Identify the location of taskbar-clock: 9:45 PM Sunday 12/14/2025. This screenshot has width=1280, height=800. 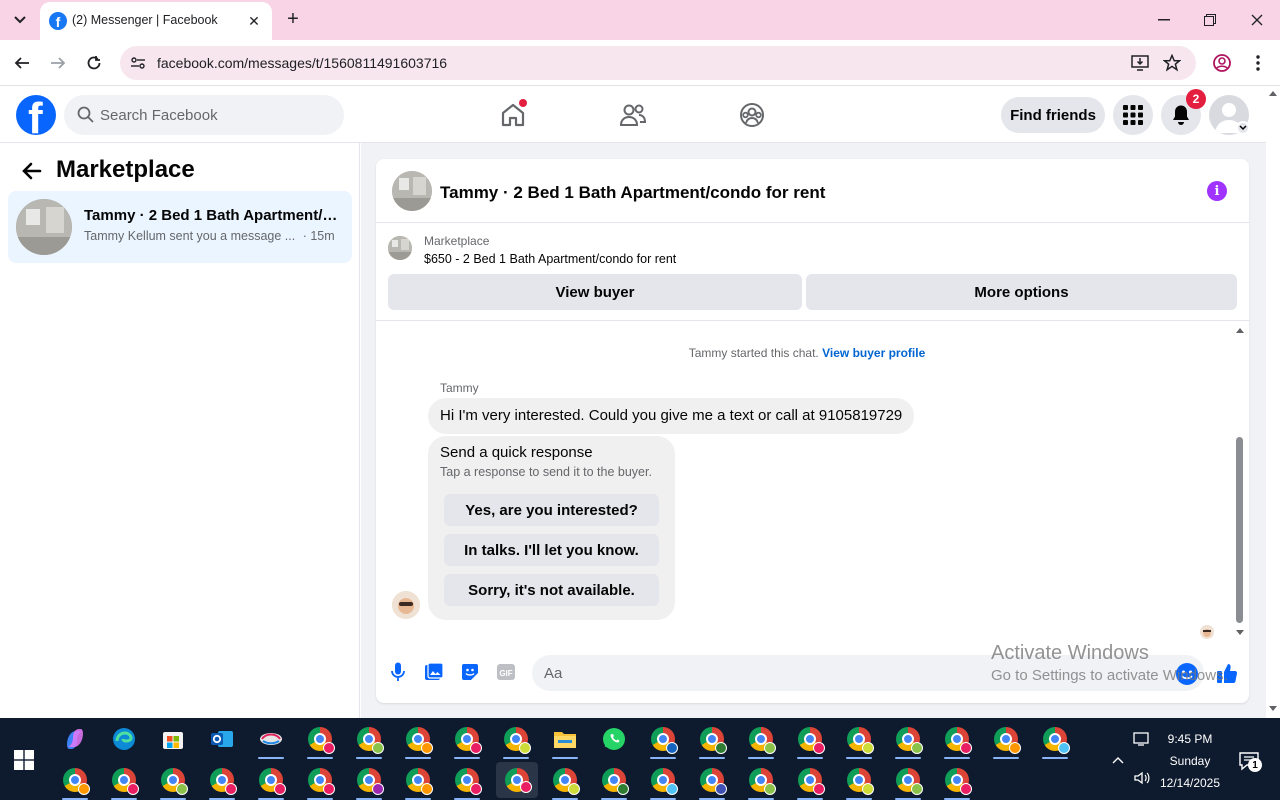
(1190, 761).